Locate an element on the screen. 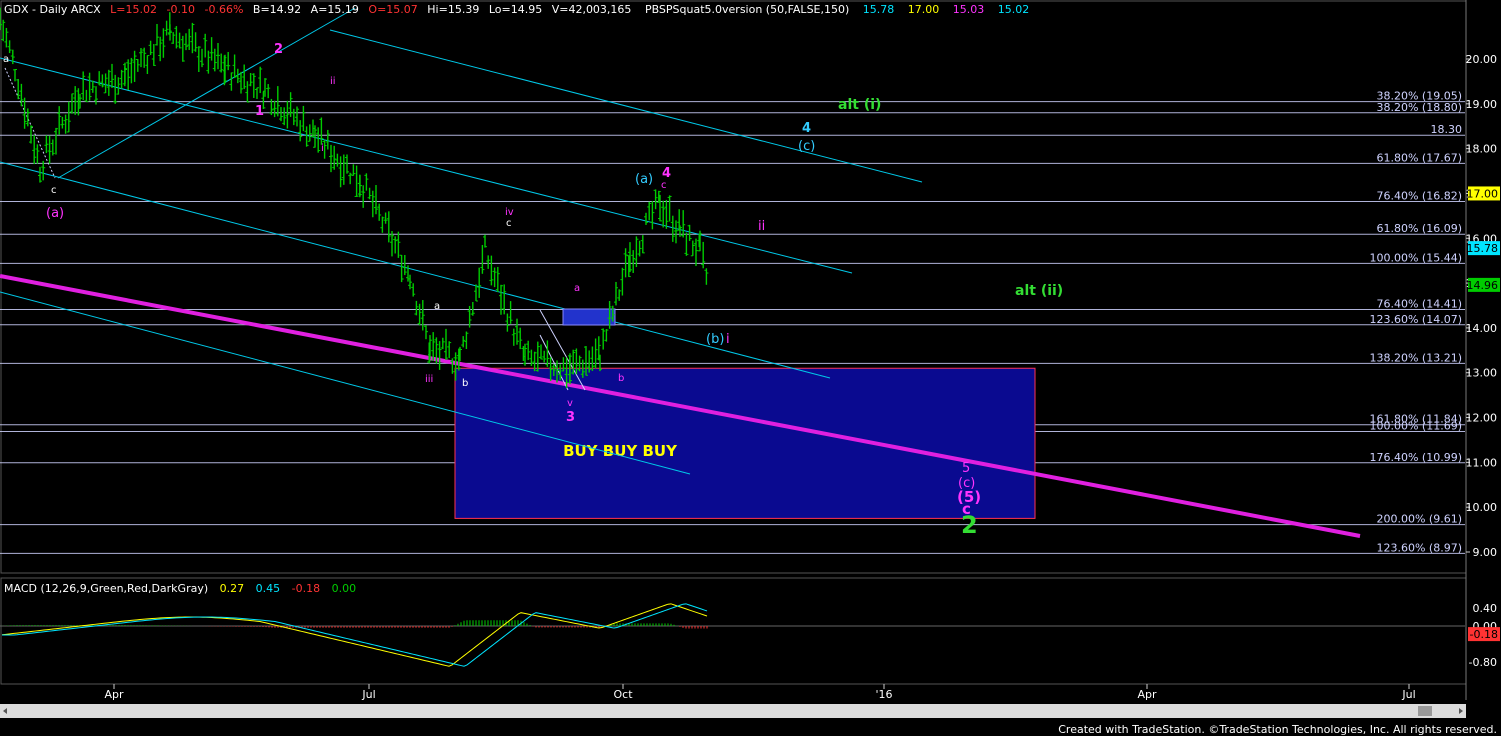 The width and height of the screenshot is (1501, 736). y-tick-label: 18.00 is located at coordinates (1482, 149).